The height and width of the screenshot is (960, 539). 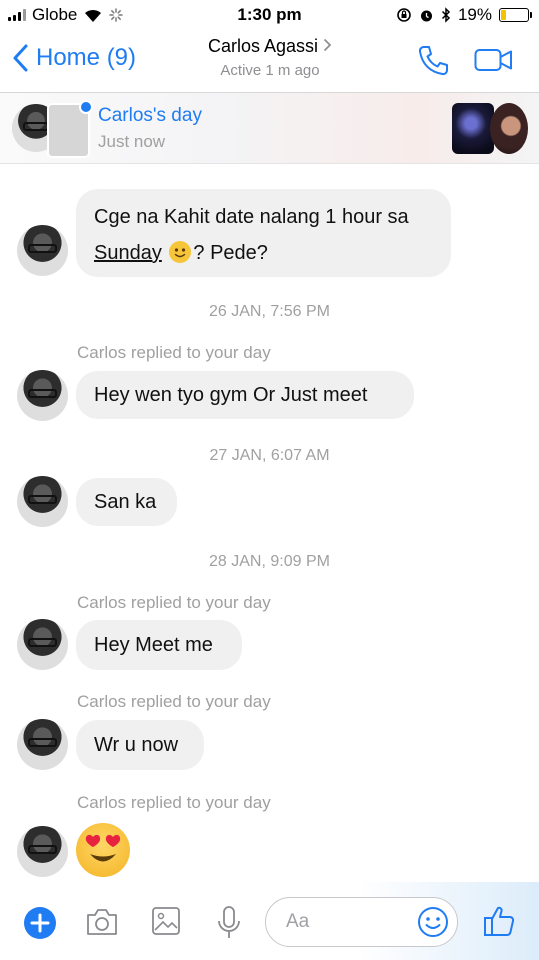 What do you see at coordinates (446, 15) in the screenshot?
I see `bluetooth-icon` at bounding box center [446, 15].